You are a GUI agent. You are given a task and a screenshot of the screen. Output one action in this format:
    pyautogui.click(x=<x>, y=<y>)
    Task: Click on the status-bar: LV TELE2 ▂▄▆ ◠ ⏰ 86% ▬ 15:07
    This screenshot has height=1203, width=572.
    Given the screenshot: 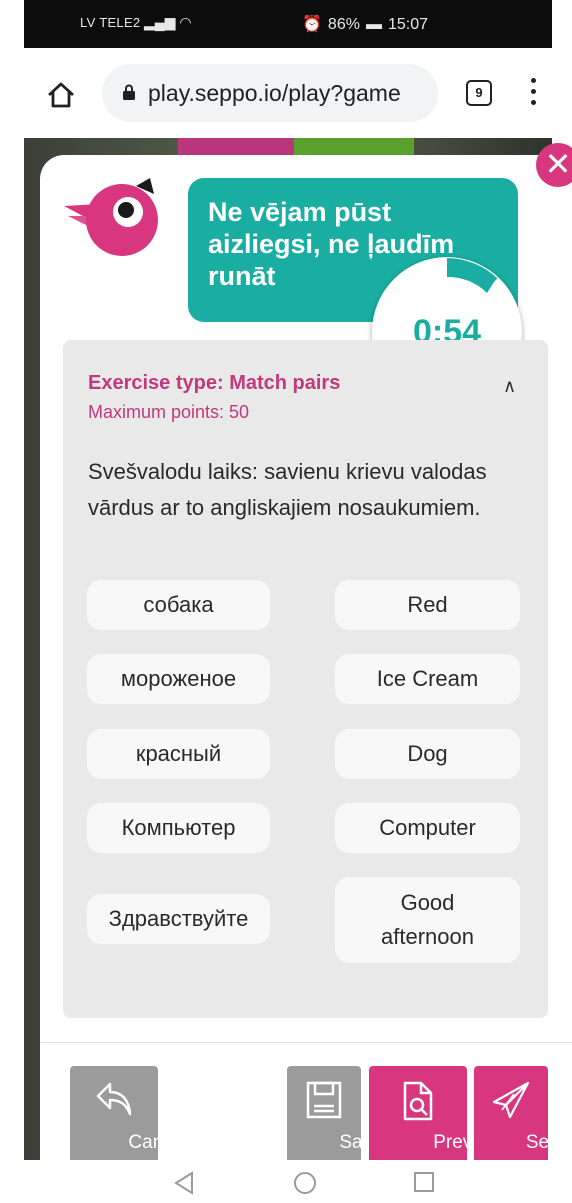 What is the action you would take?
    pyautogui.click(x=288, y=24)
    